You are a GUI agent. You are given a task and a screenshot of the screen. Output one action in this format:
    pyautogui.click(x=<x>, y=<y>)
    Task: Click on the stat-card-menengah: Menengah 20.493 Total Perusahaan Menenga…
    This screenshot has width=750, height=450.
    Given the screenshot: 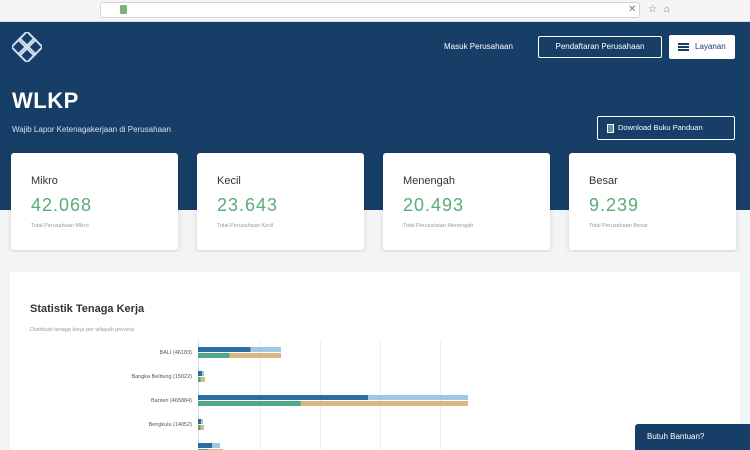 What is the action you would take?
    pyautogui.click(x=466, y=201)
    